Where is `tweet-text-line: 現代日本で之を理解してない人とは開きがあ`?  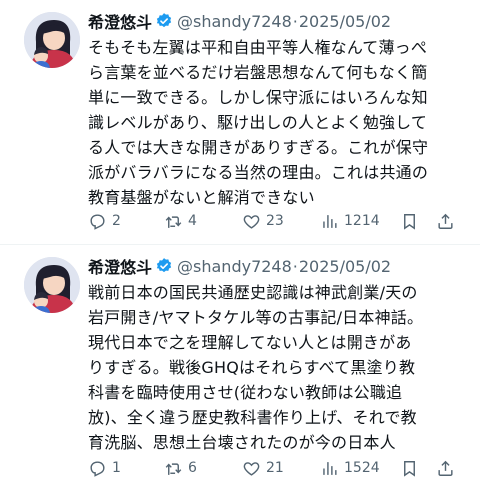
tweet-text-line: 現代日本で之を理解してない人とは開きがあ is located at coordinates (250, 342).